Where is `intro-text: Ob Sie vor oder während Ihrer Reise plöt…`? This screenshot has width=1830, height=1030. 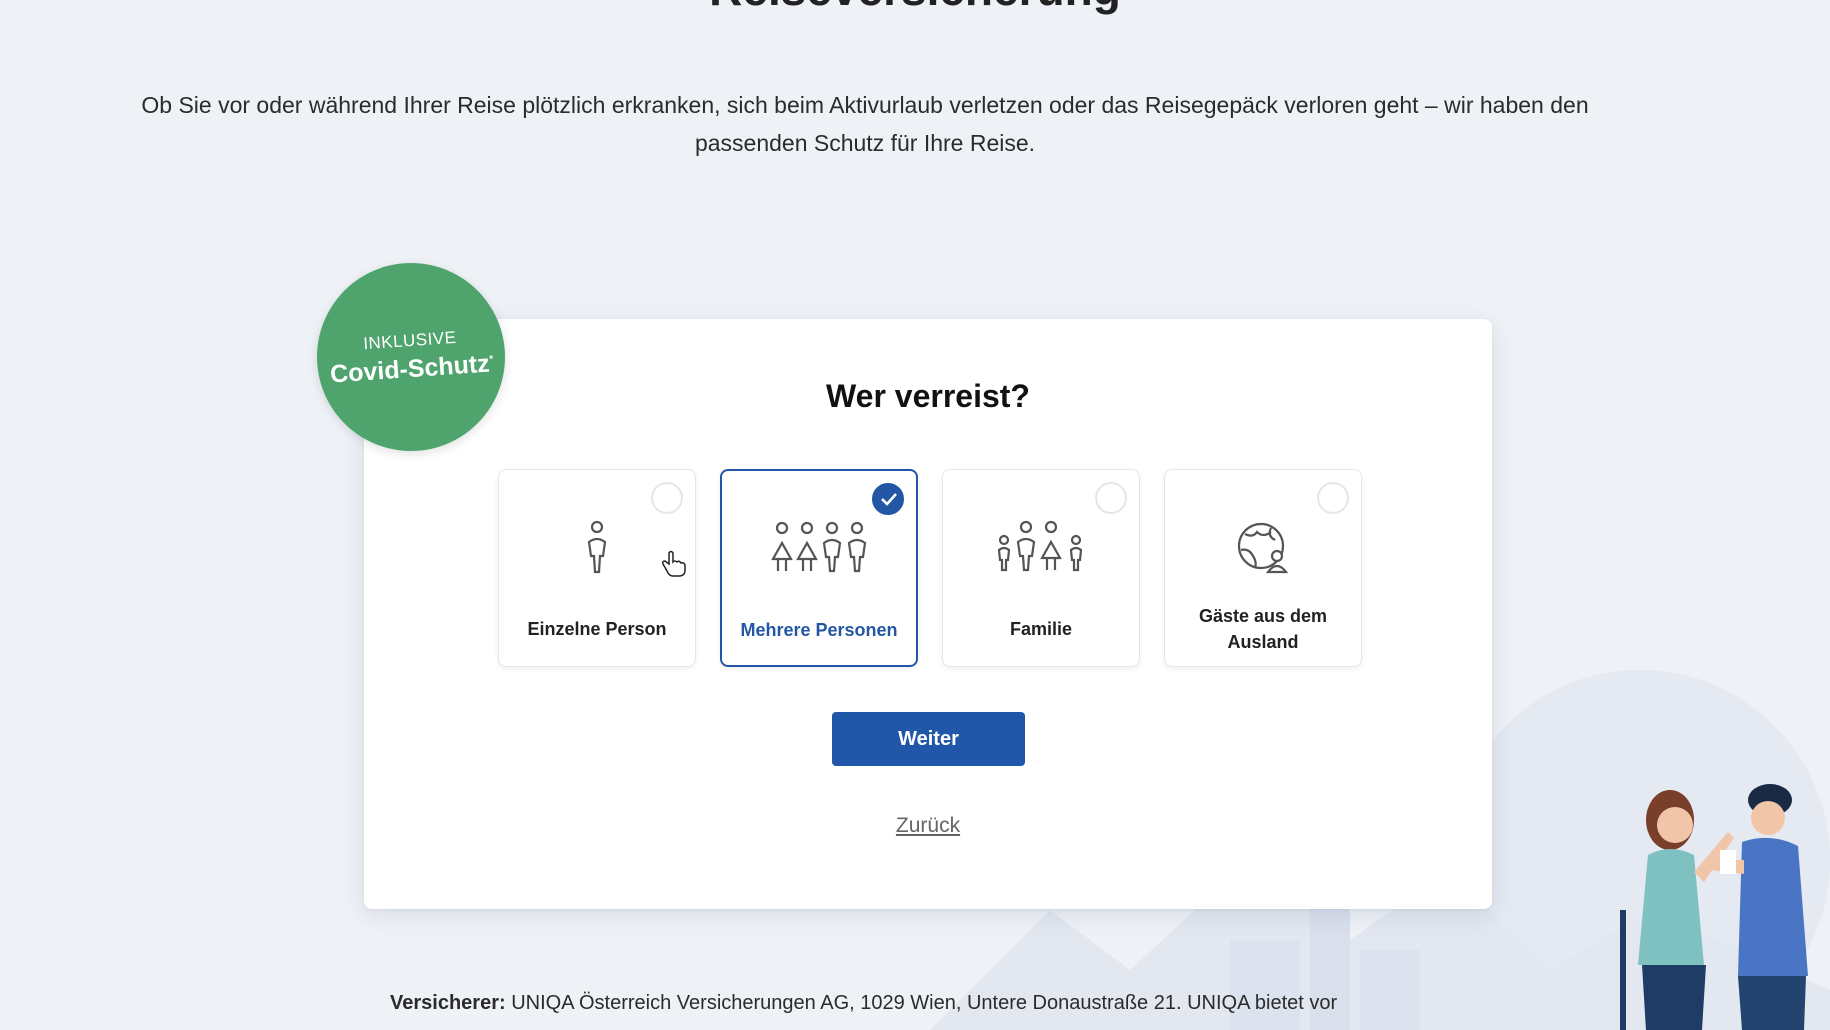 intro-text: Ob Sie vor oder während Ihrer Reise plöt… is located at coordinates (865, 124).